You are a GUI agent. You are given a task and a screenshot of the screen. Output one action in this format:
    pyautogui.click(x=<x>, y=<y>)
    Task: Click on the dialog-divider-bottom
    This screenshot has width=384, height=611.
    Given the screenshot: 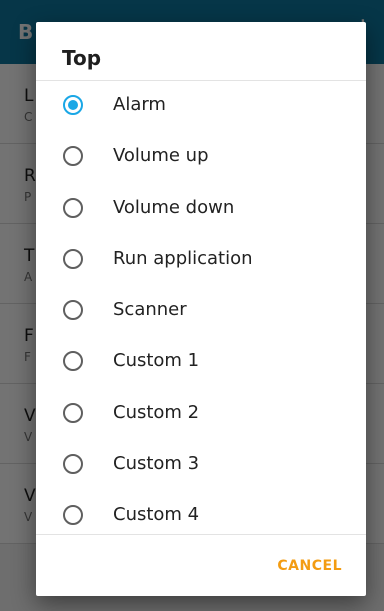 What is the action you would take?
    pyautogui.click(x=201, y=534)
    